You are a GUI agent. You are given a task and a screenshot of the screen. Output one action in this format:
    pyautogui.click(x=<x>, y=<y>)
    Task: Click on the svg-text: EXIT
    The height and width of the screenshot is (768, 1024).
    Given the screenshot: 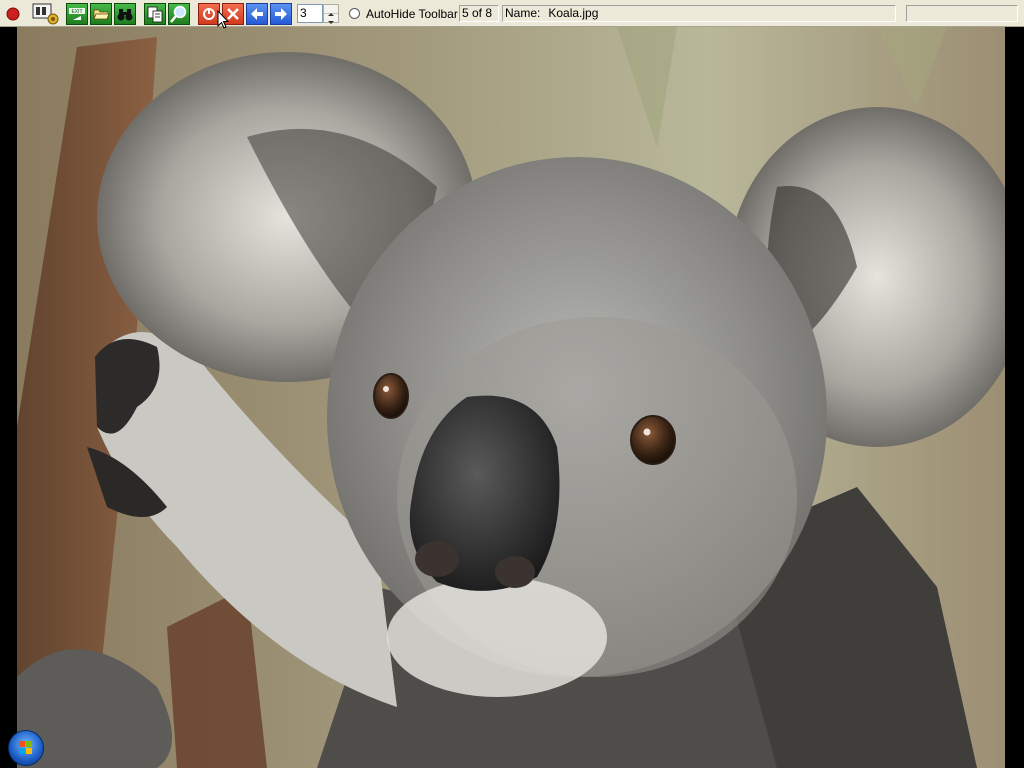 What is the action you would take?
    pyautogui.click(x=76, y=12)
    